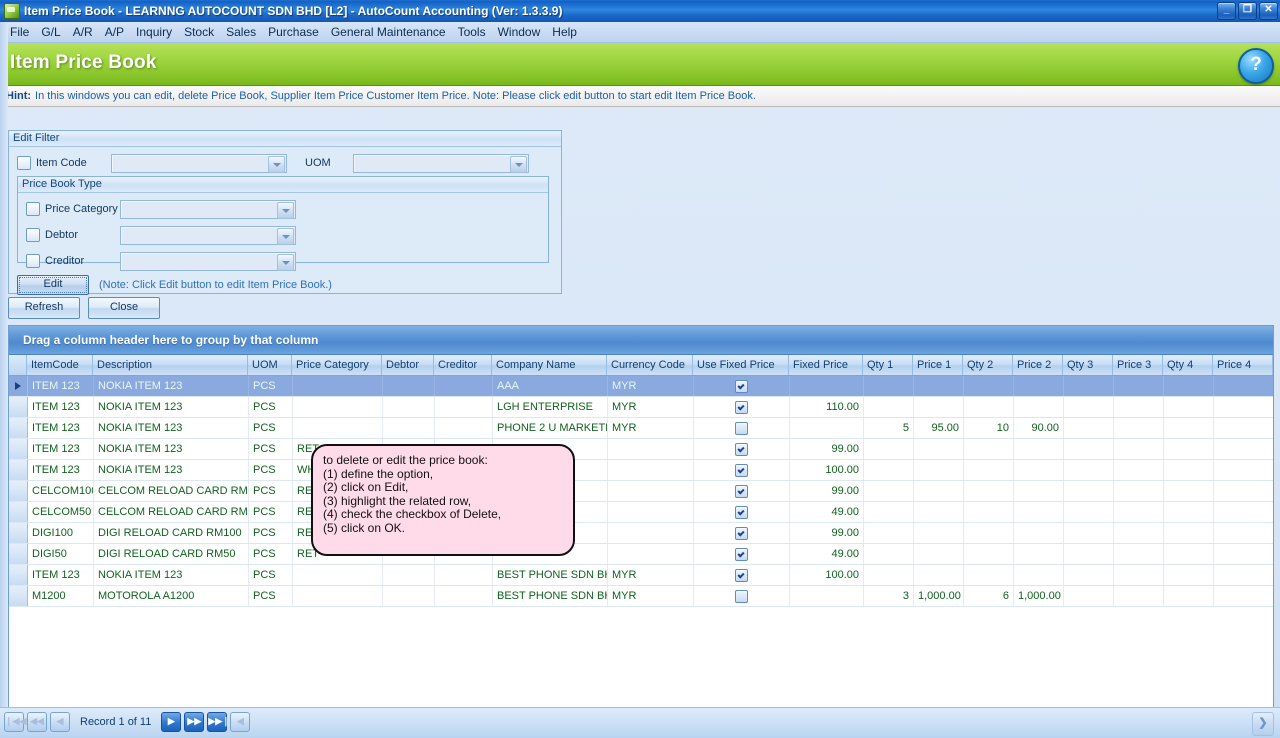  I want to click on refresh-button: Refresh, so click(44, 308).